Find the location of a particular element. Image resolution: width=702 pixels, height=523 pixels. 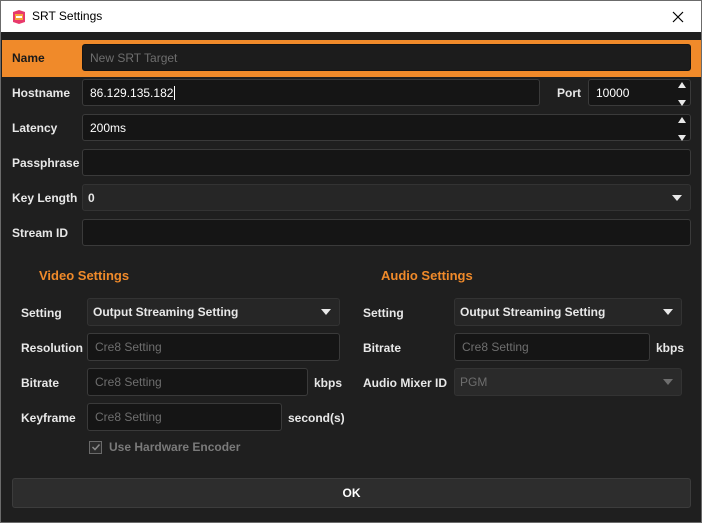

port-label: Port is located at coordinates (569, 93).